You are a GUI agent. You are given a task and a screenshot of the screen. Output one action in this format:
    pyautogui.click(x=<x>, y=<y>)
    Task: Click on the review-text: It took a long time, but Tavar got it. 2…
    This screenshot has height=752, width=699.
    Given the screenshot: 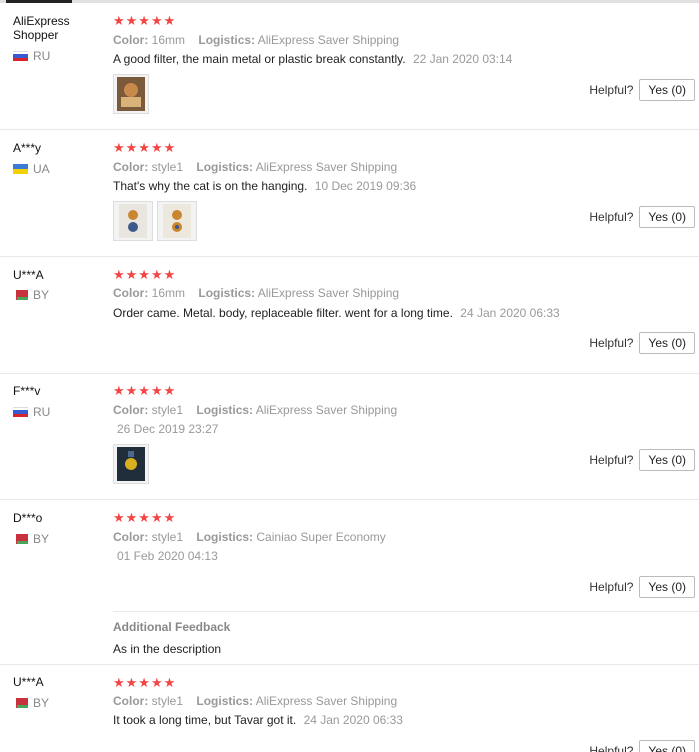 What is the action you would take?
    pyautogui.click(x=258, y=720)
    